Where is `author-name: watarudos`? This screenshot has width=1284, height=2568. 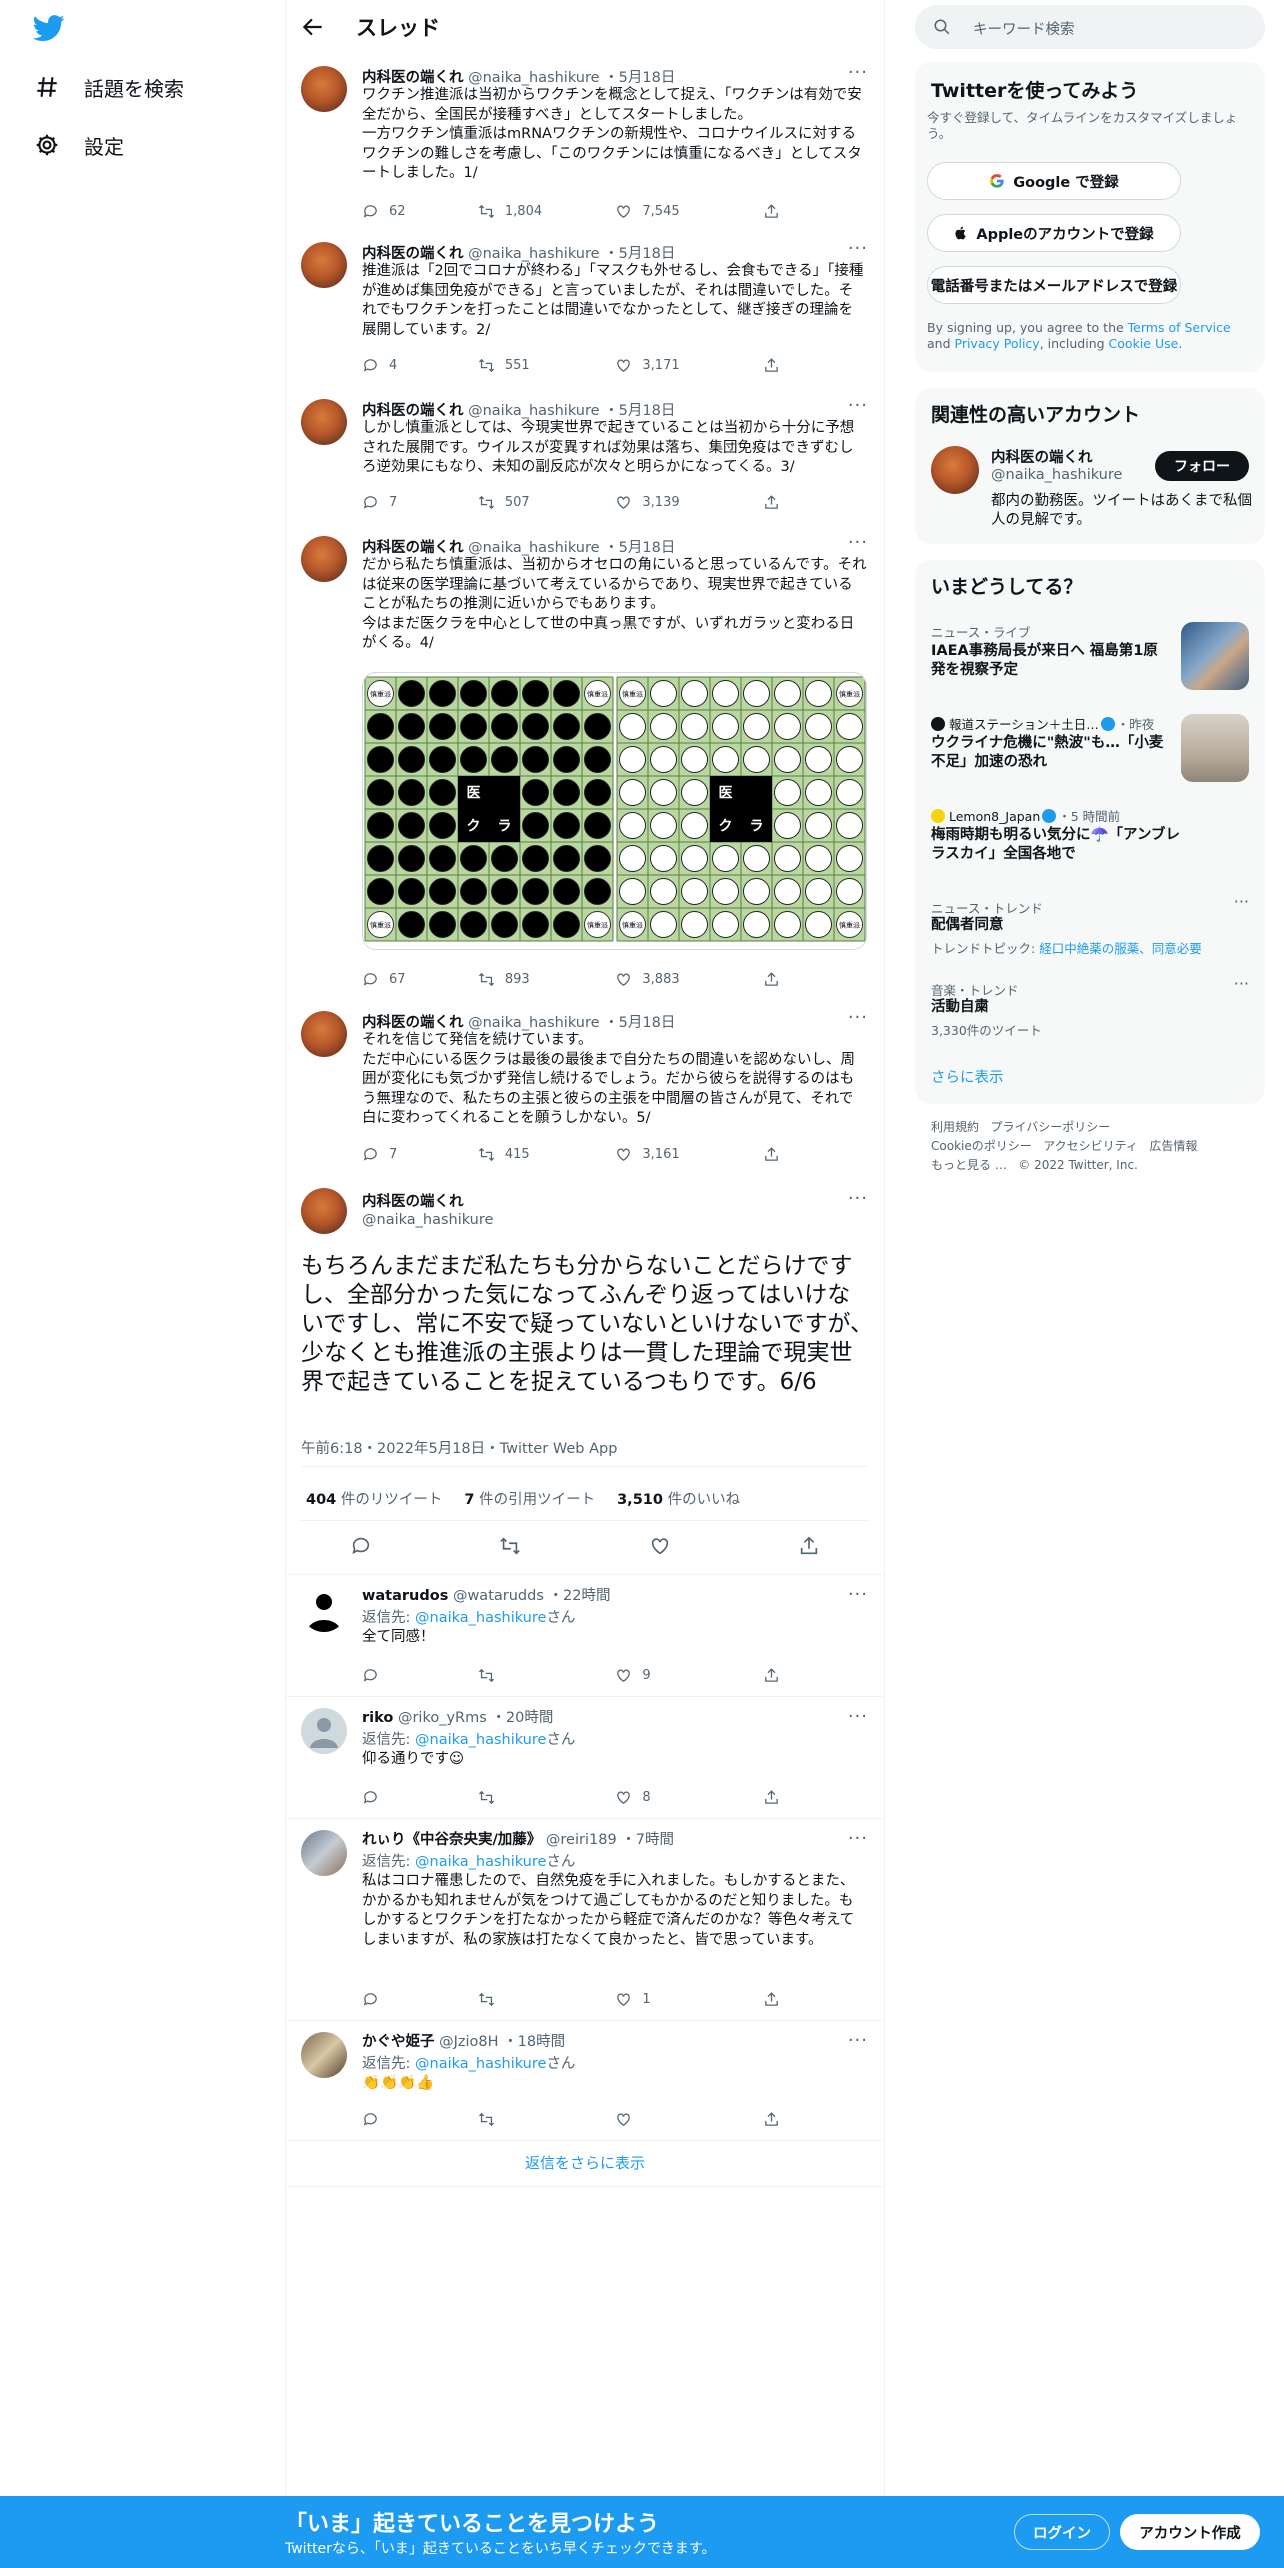
author-name: watarudos is located at coordinates (405, 1596).